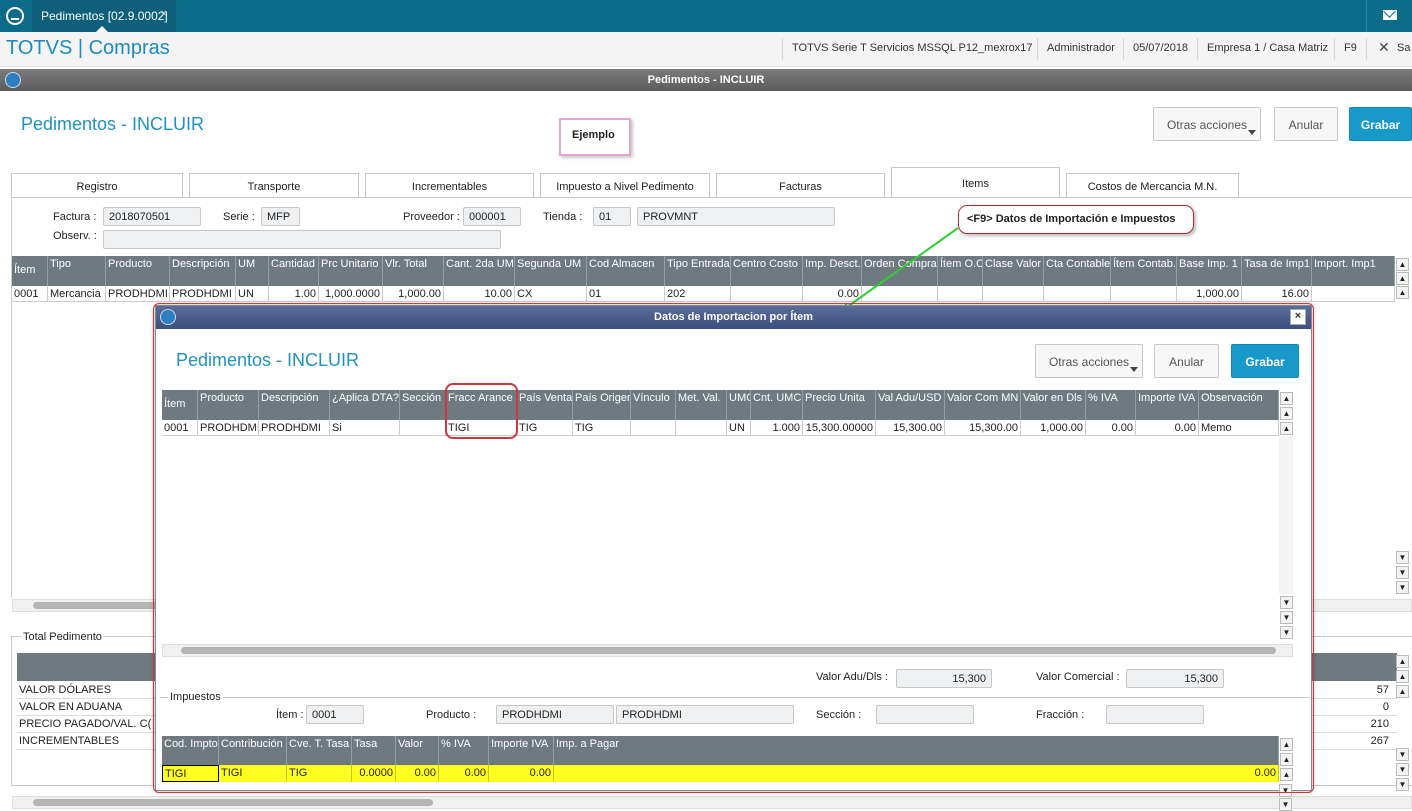 The width and height of the screenshot is (1412, 811). I want to click on col-fracc-arance: Fracc Arance, so click(481, 405).